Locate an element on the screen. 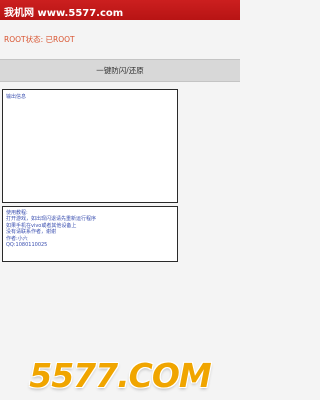  top-banner: 我机网 www.5577.com is located at coordinates (120, 10).